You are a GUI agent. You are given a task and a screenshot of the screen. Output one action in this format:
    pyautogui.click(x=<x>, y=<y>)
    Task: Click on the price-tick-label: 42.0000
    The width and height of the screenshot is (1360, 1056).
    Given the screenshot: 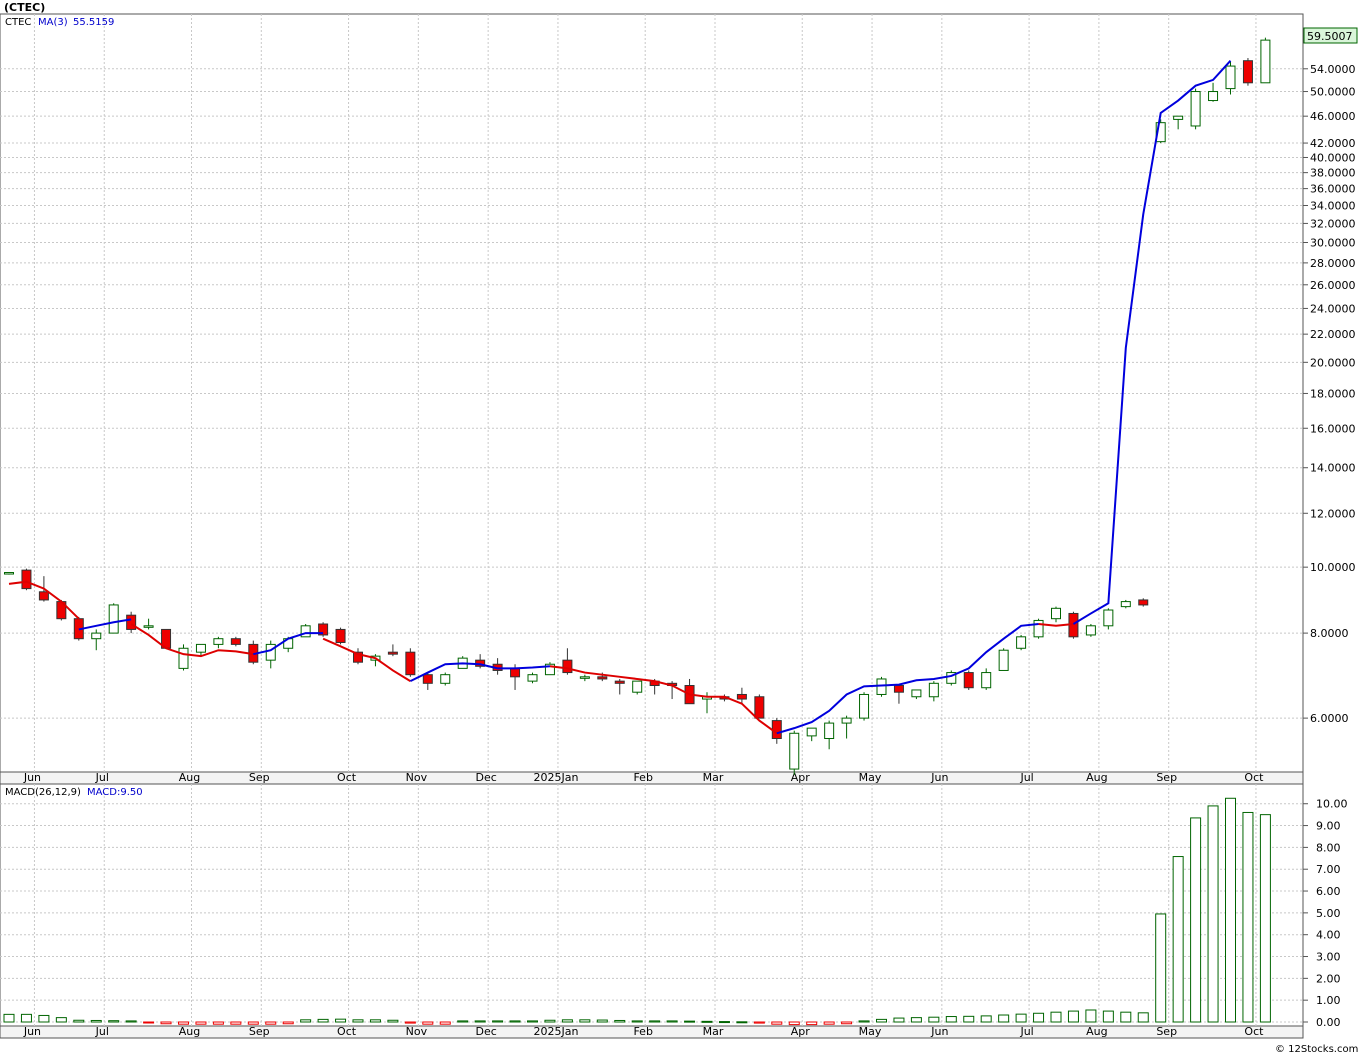 What is the action you would take?
    pyautogui.click(x=1333, y=143)
    